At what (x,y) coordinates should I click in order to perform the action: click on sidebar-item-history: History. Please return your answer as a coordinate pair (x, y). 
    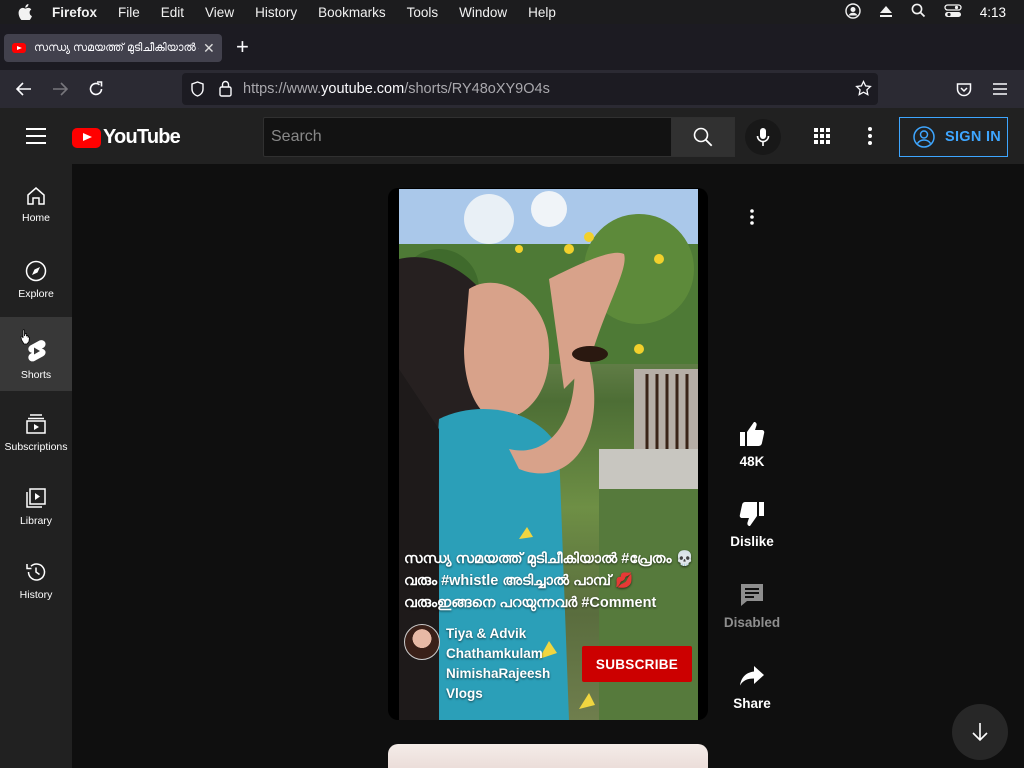
    Looking at the image, I should click on (36, 576).